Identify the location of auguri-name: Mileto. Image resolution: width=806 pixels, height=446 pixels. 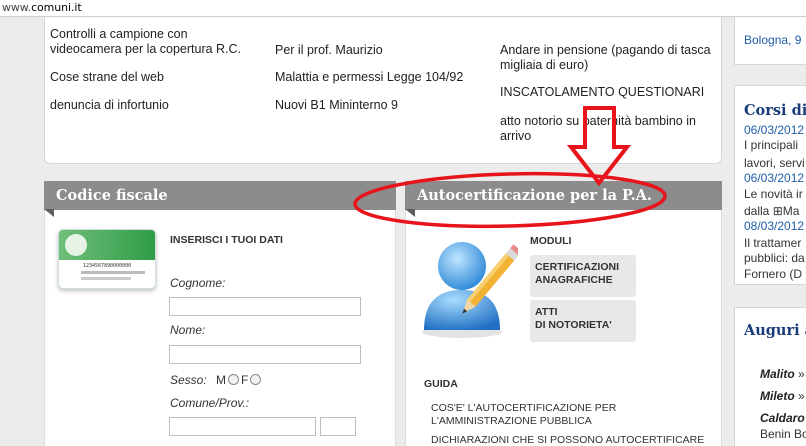
(777, 396).